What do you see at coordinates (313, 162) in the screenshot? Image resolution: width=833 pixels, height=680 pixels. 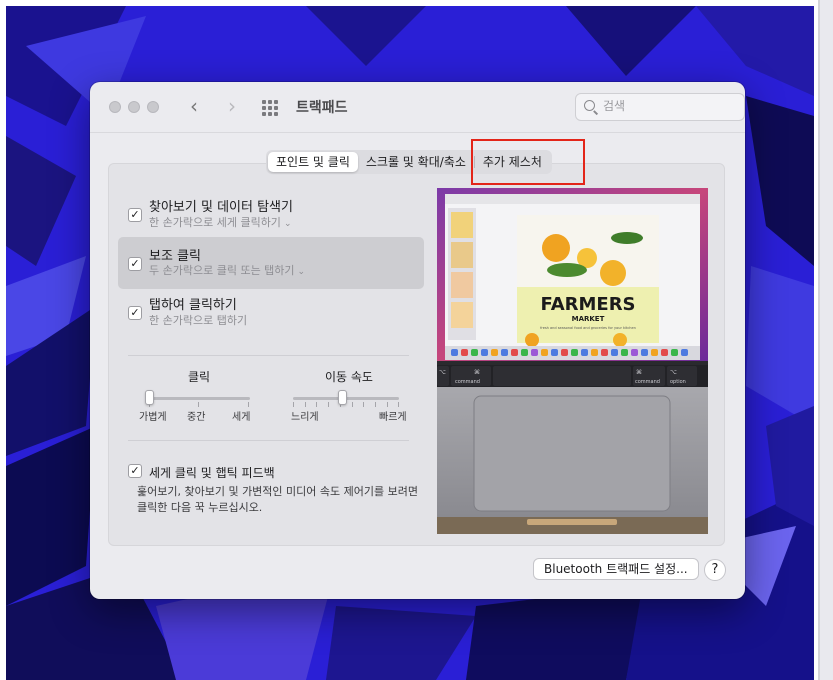 I see `tab-point-click: 포인트 및 클릭` at bounding box center [313, 162].